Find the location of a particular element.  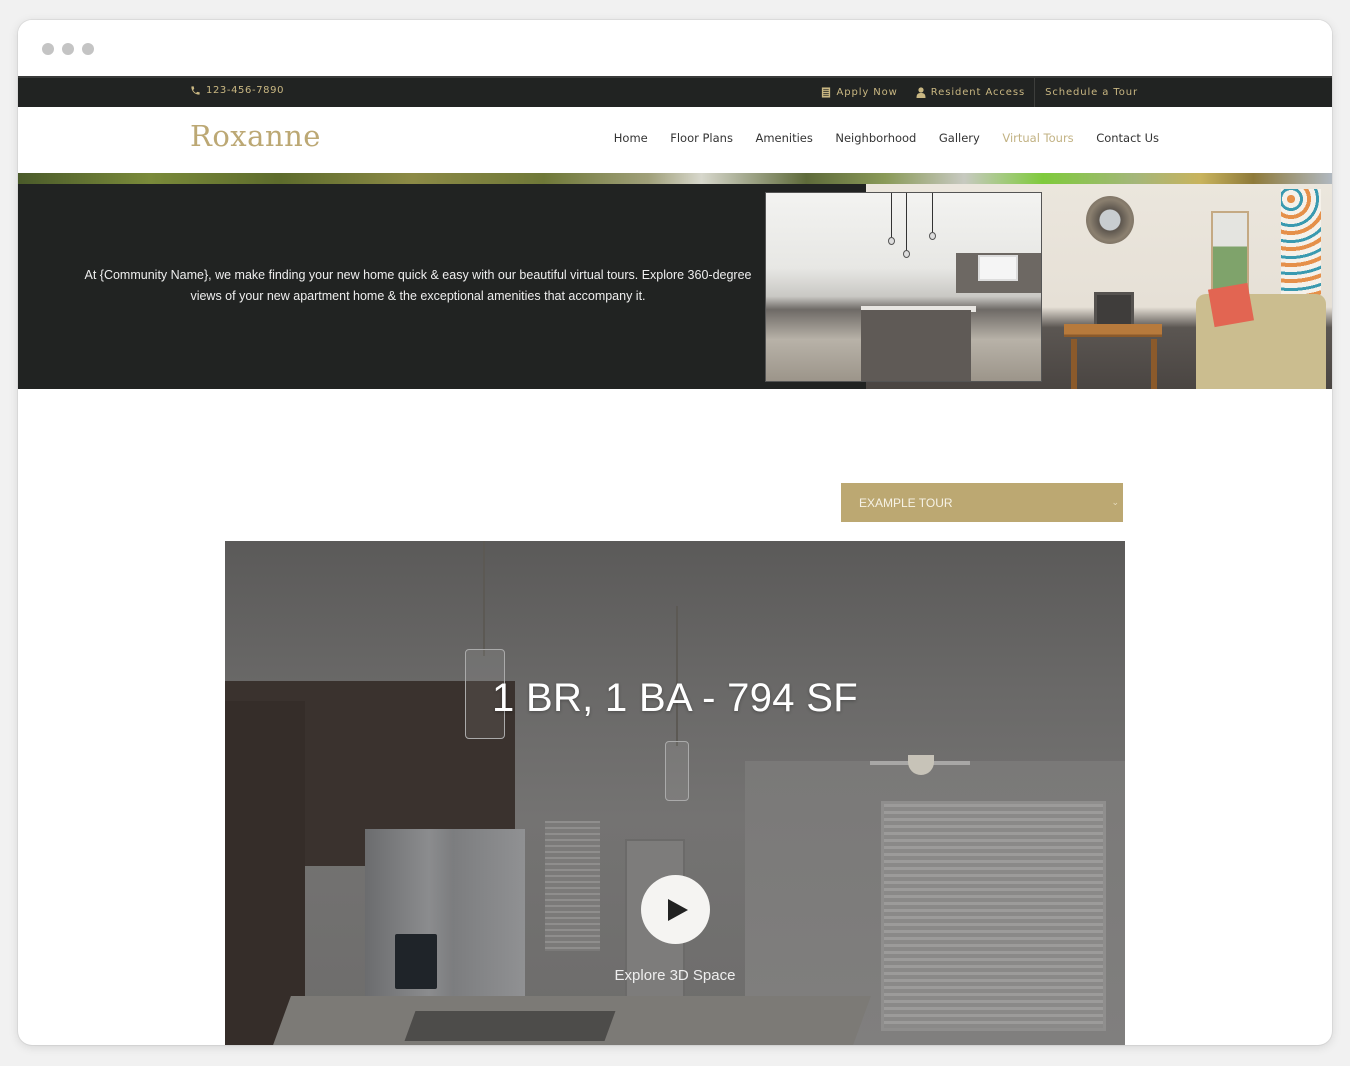

tour-side-window is located at coordinates (572, 886).